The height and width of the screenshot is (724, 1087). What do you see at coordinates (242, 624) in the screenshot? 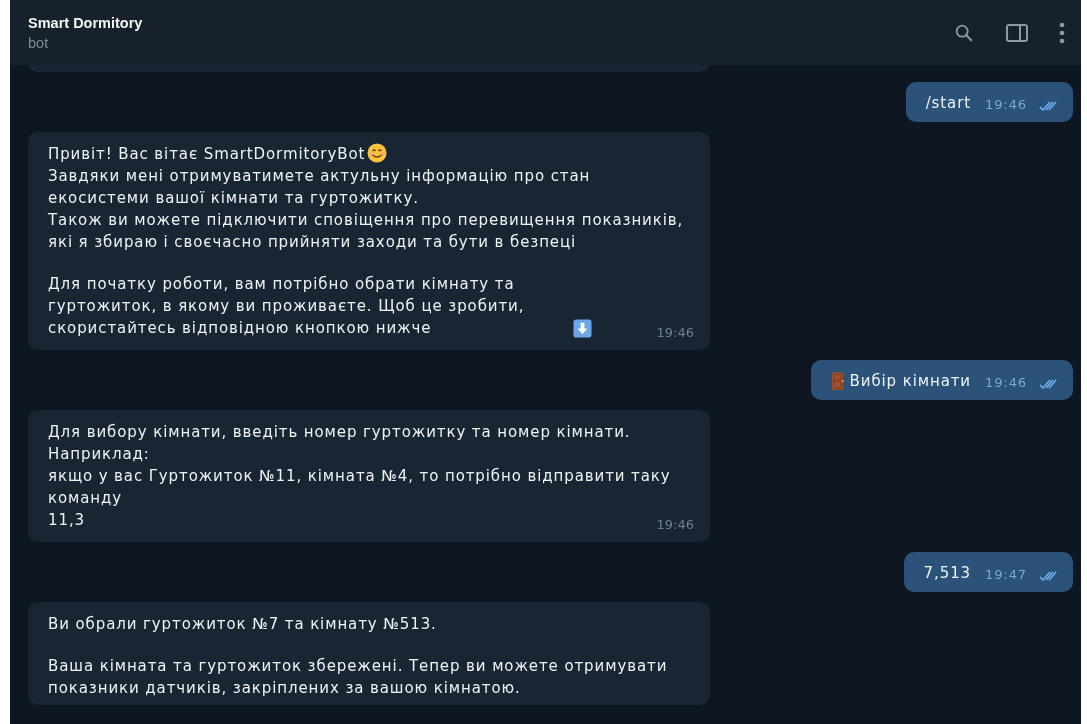
I see `message-text: Ви обрали гуртожиток №7 та кімнату №513.` at bounding box center [242, 624].